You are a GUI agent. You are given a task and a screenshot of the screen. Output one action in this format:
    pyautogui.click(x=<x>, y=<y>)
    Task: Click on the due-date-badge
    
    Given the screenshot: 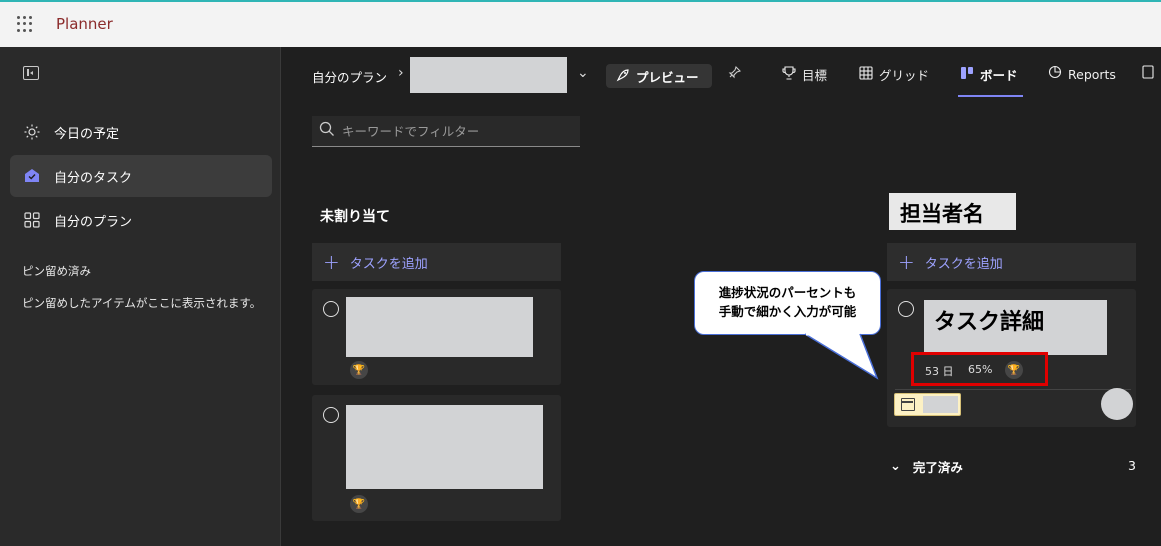 What is the action you would take?
    pyautogui.click(x=927, y=404)
    